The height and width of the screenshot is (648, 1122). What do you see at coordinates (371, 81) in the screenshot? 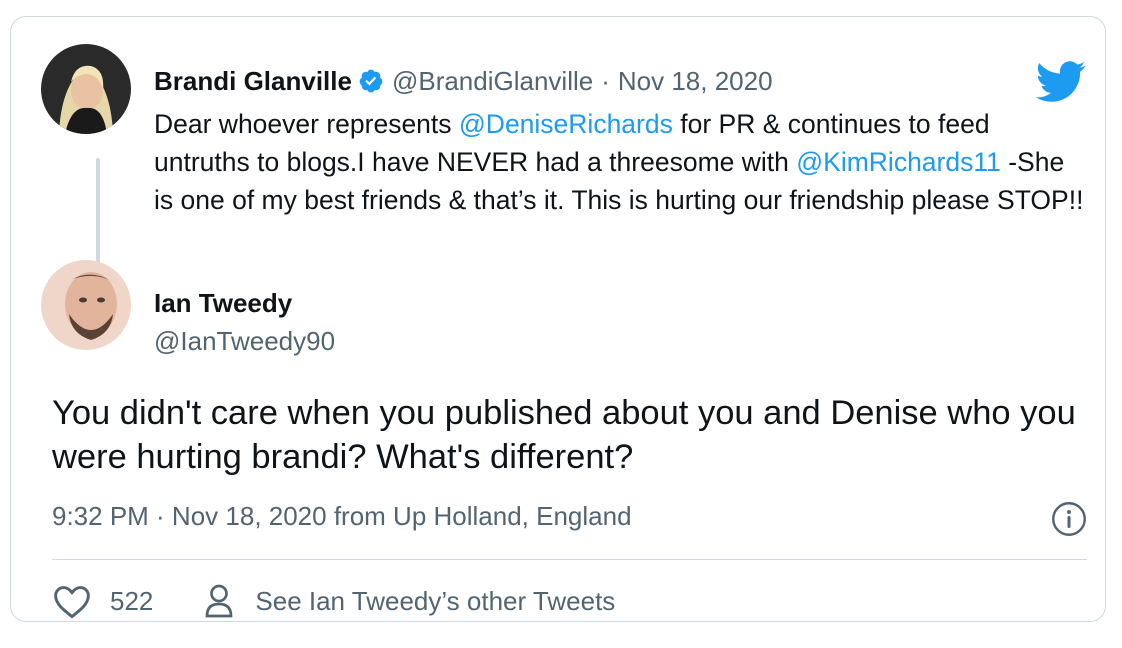
I see `verified-badge-icon` at bounding box center [371, 81].